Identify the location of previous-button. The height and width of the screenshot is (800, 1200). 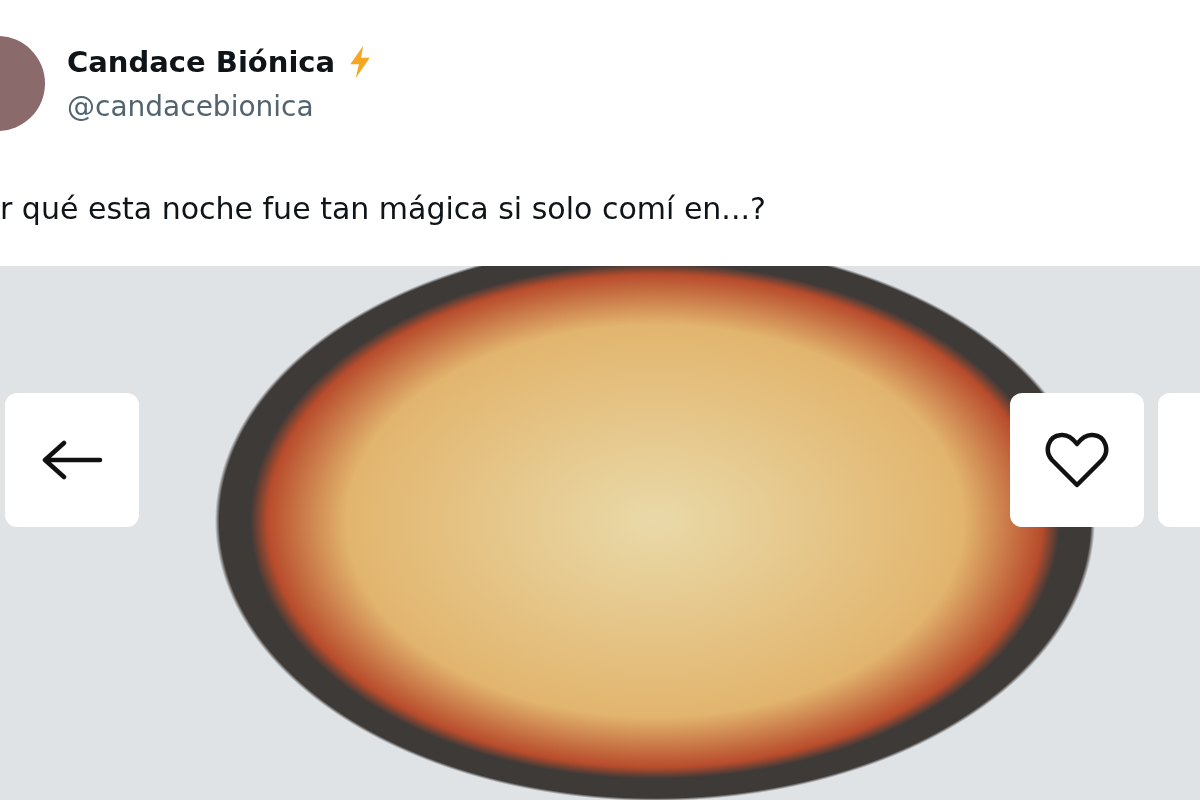
(72, 460).